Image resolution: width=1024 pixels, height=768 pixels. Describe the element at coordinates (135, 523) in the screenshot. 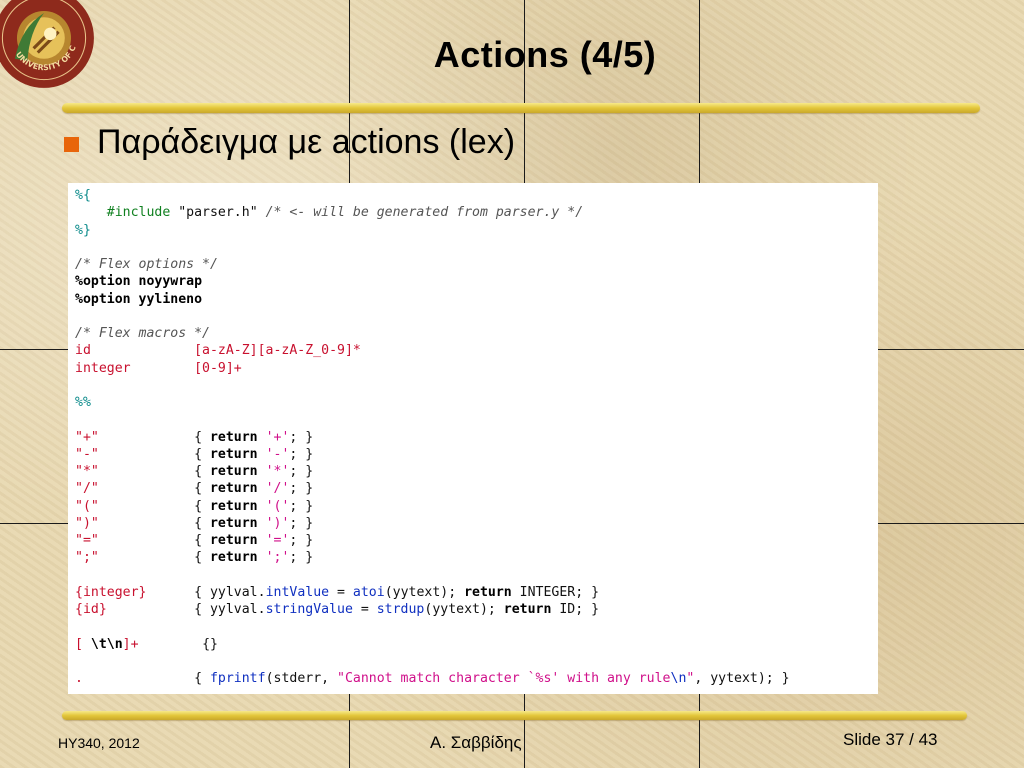

I see `code-token: ")"` at that location.